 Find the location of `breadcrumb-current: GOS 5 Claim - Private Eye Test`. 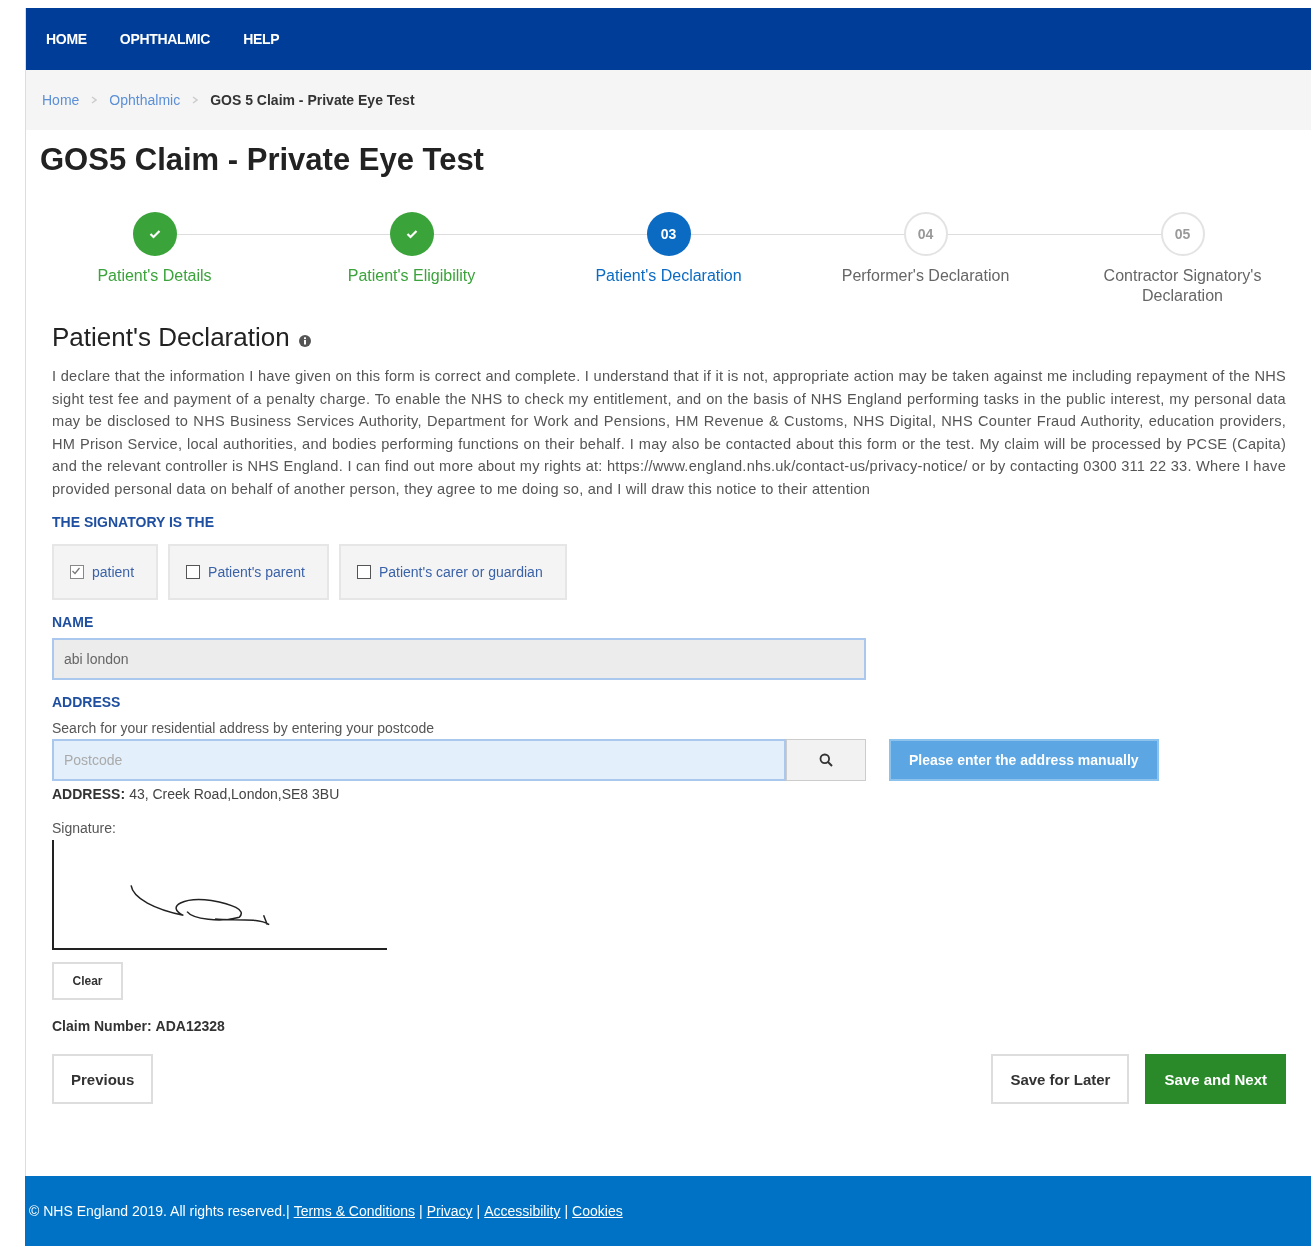

breadcrumb-current: GOS 5 Claim - Private Eye Test is located at coordinates (312, 100).